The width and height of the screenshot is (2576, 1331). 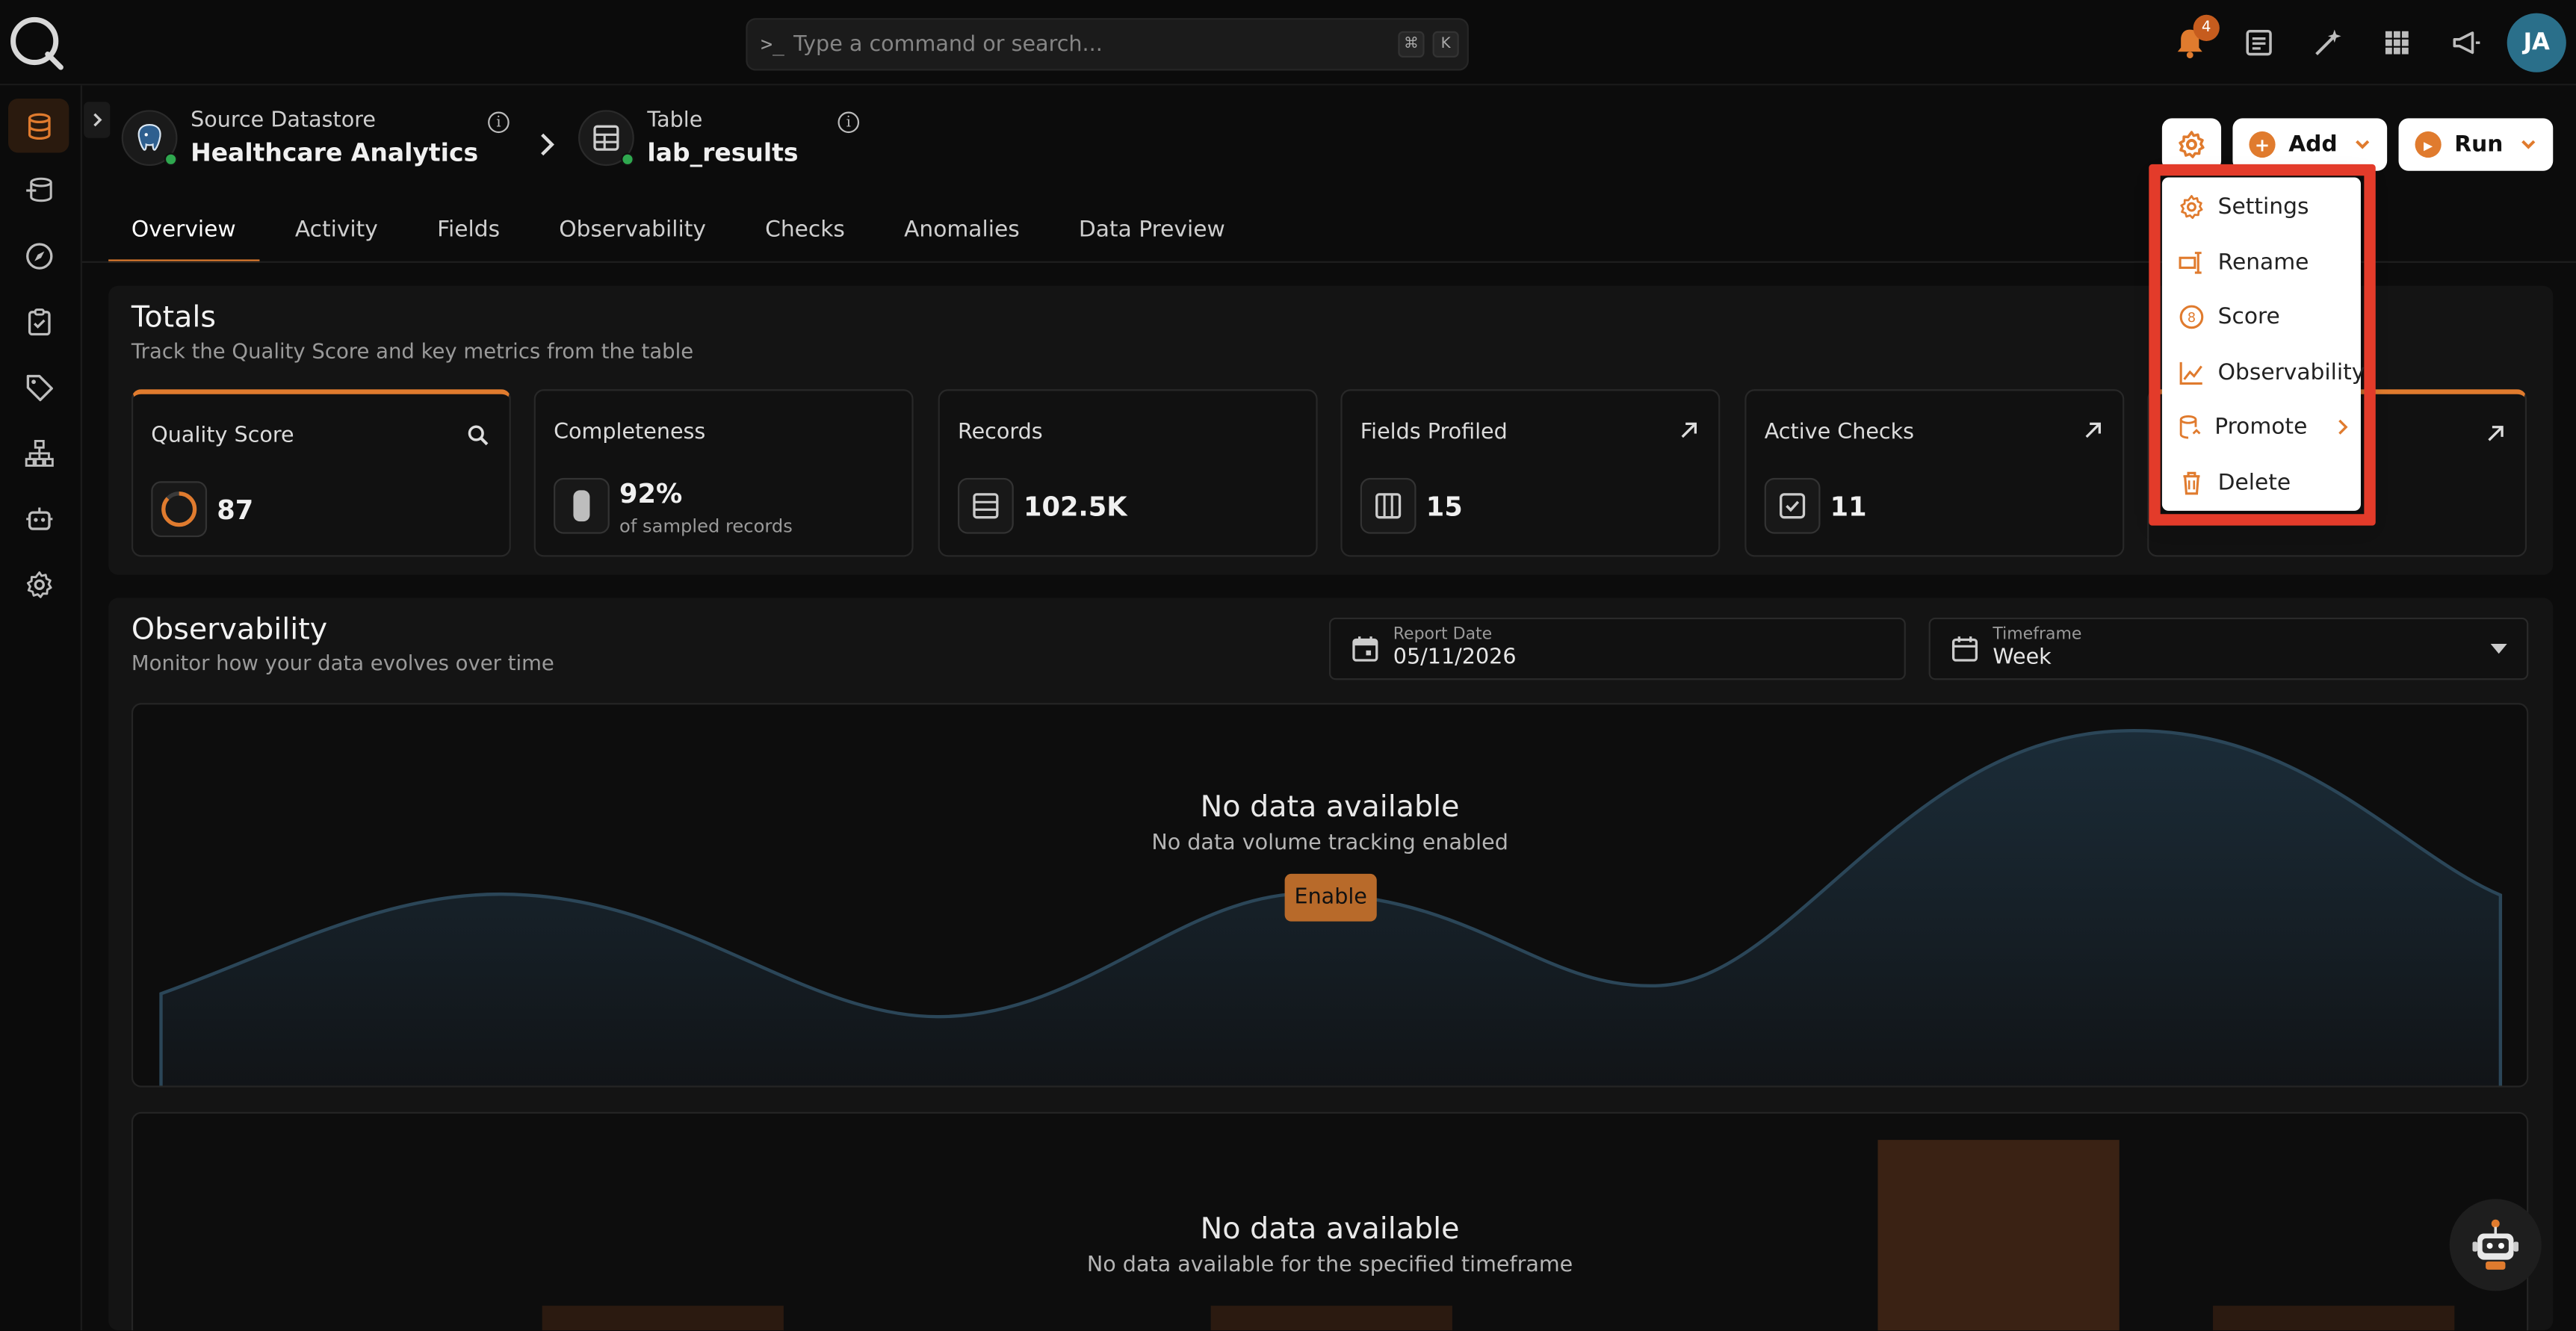 I want to click on kbd-cmd-key: ⌘, so click(x=1411, y=44).